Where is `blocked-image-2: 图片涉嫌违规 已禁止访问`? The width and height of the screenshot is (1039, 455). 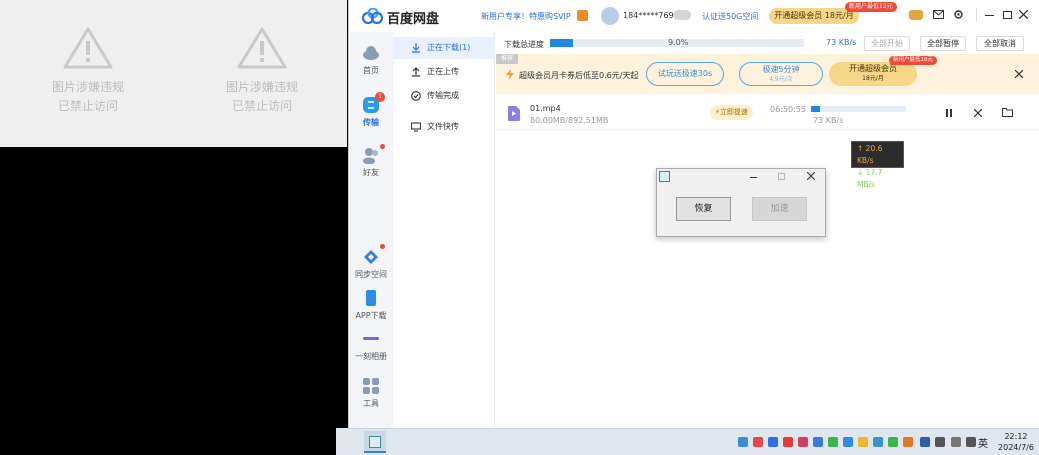
blocked-image-2: 图片涉嫌违规 已禁止访问 is located at coordinates (262, 71).